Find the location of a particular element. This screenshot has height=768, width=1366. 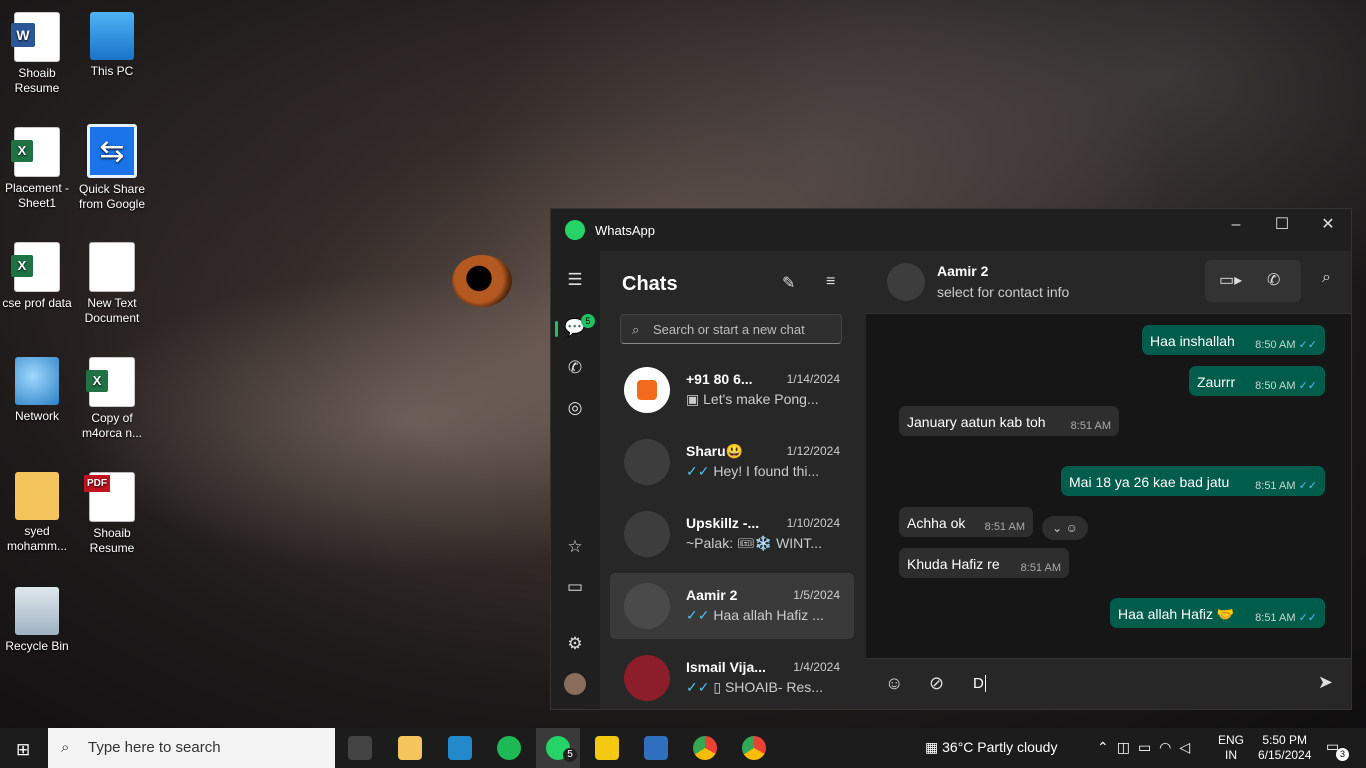

desktop-icon-cse-prof-data: cse prof data is located at coordinates (37, 276).